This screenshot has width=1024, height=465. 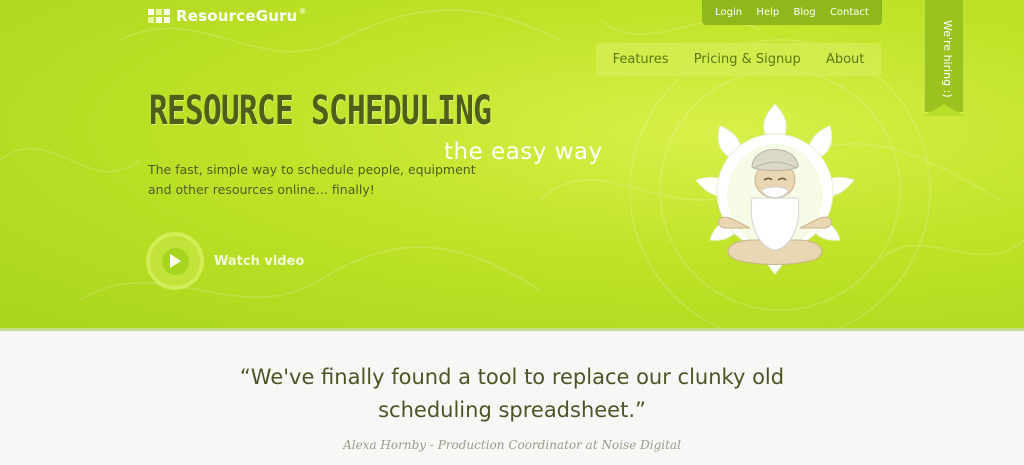 I want to click on login-link: Login, so click(x=728, y=12).